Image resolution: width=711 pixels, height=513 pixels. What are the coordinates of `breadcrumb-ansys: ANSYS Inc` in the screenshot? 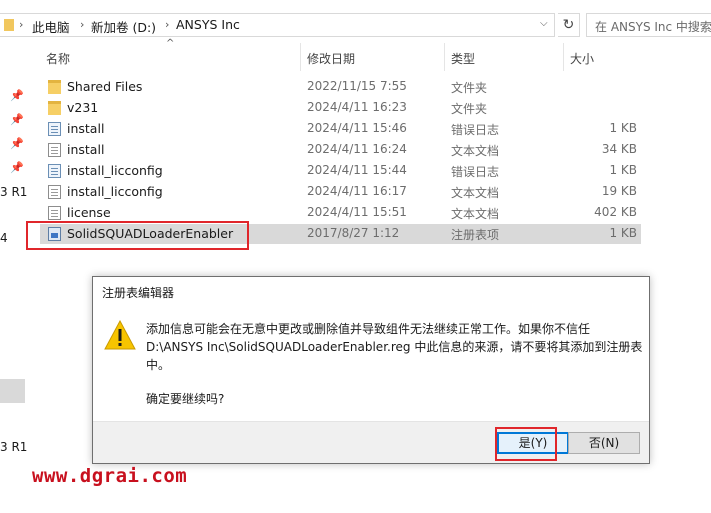 It's located at (208, 24).